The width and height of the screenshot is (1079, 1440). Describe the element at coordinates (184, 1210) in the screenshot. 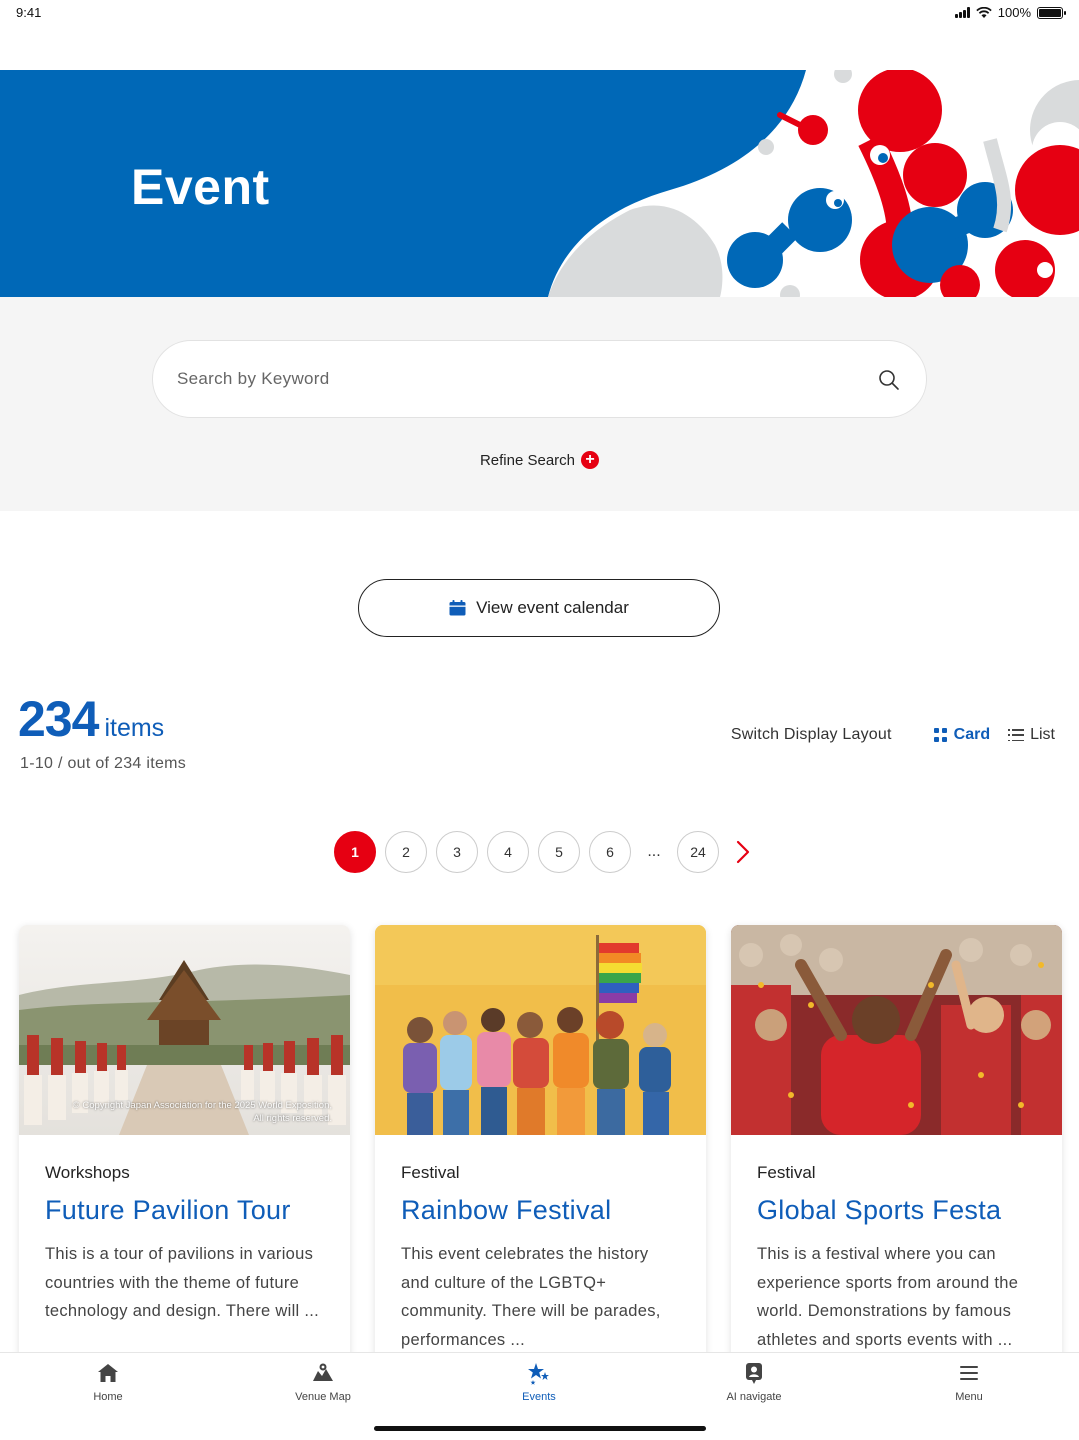

I see `event-title: Future Pavilion Tour` at that location.